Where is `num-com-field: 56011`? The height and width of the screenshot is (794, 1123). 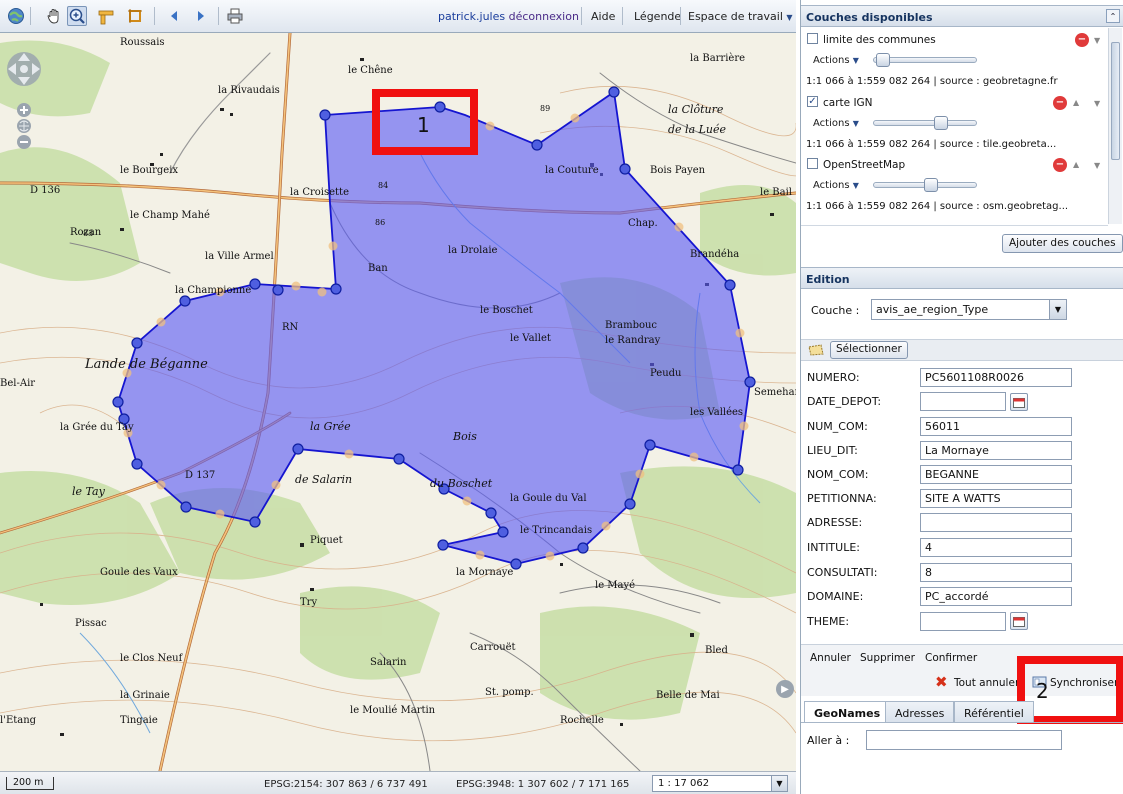
num-com-field: 56011 is located at coordinates (996, 426).